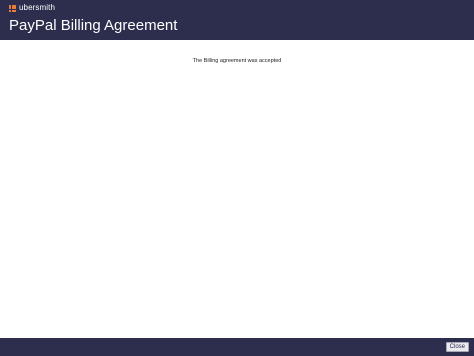  What do you see at coordinates (457, 347) in the screenshot?
I see `close-button: Close` at bounding box center [457, 347].